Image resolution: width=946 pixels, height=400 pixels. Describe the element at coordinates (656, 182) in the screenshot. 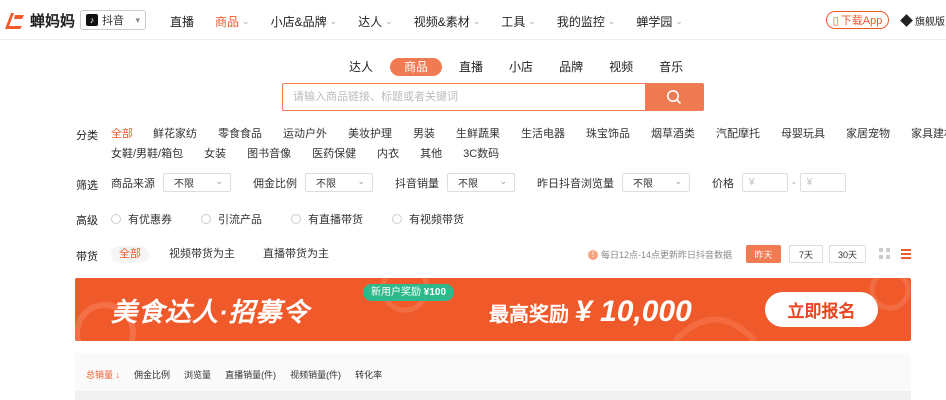

I see `views-select: 不限 ⌄` at that location.